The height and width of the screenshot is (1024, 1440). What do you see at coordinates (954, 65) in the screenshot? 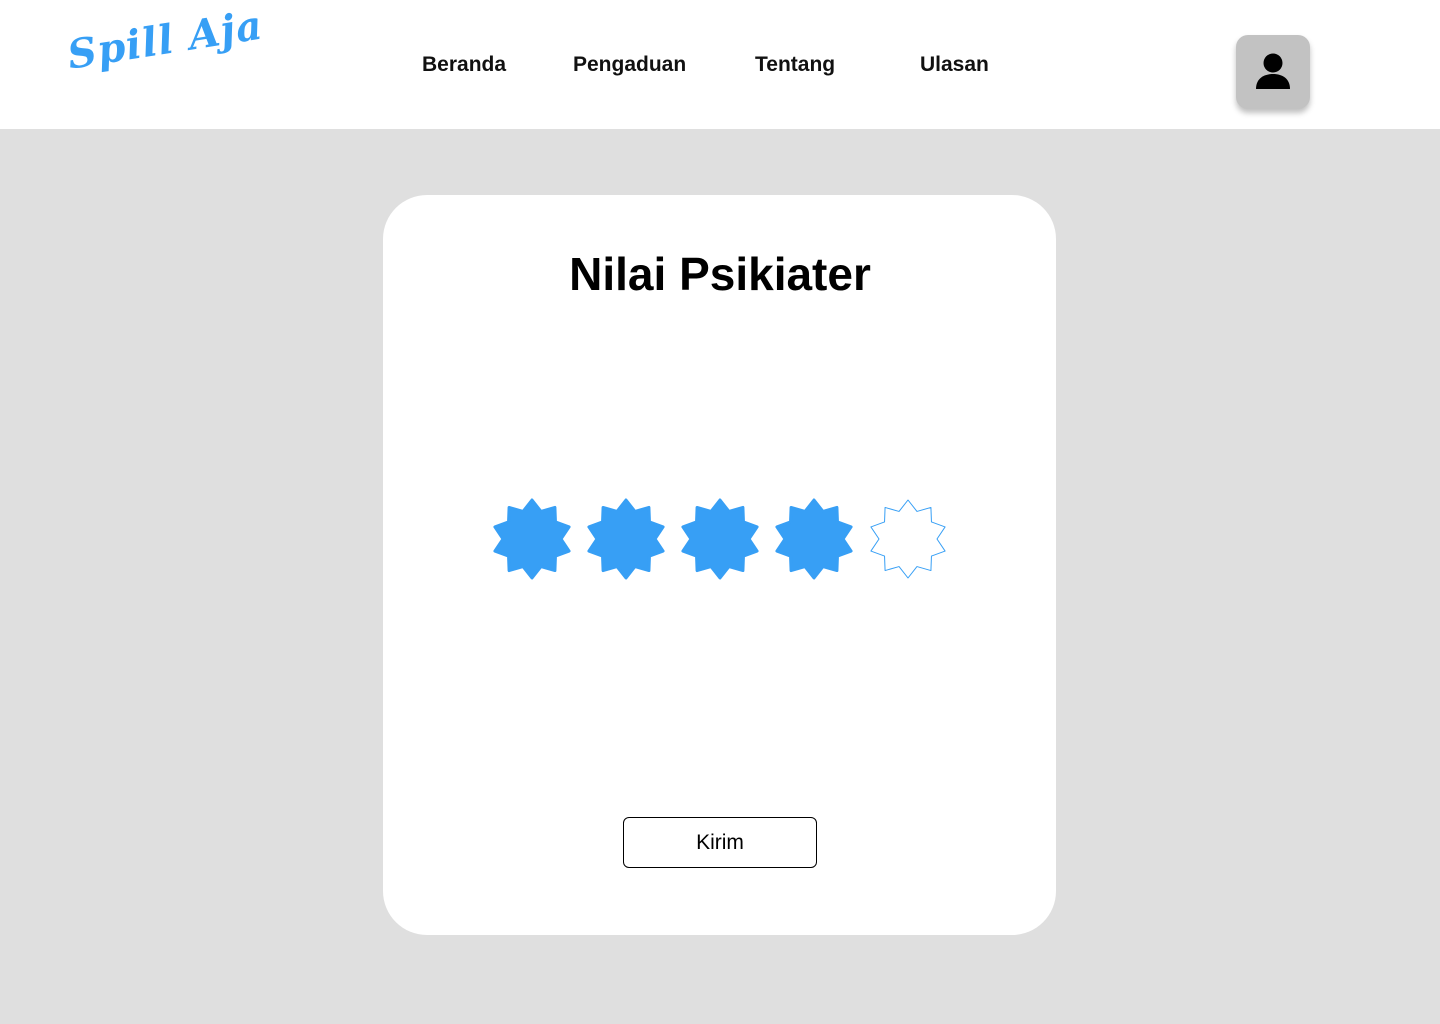
I see `nav-link-ulasan: Ulasan` at bounding box center [954, 65].